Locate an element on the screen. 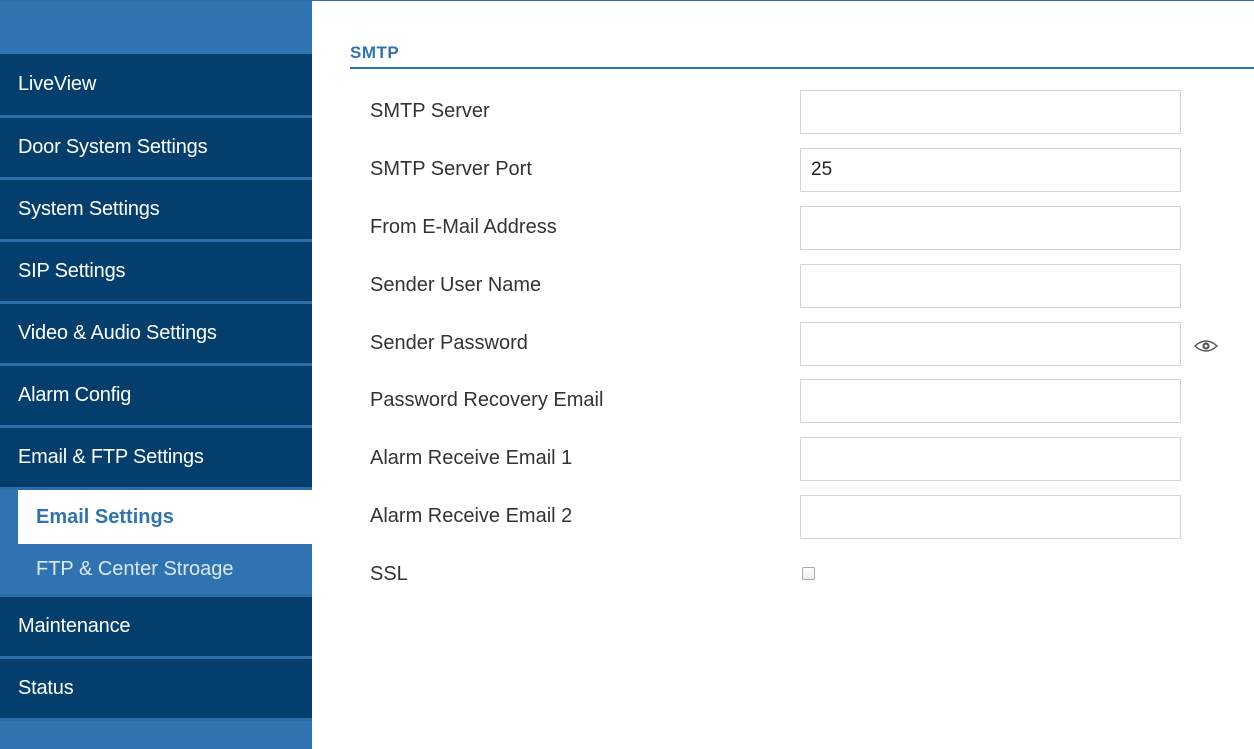 The width and height of the screenshot is (1254, 749). section-title: SMTP is located at coordinates (375, 52).